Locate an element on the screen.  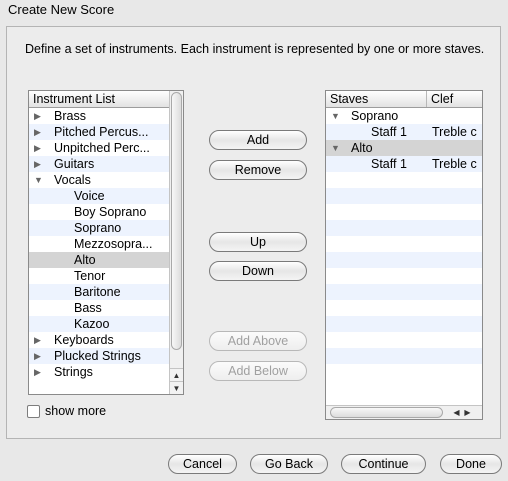
show-more-checkbox is located at coordinates (33, 411).